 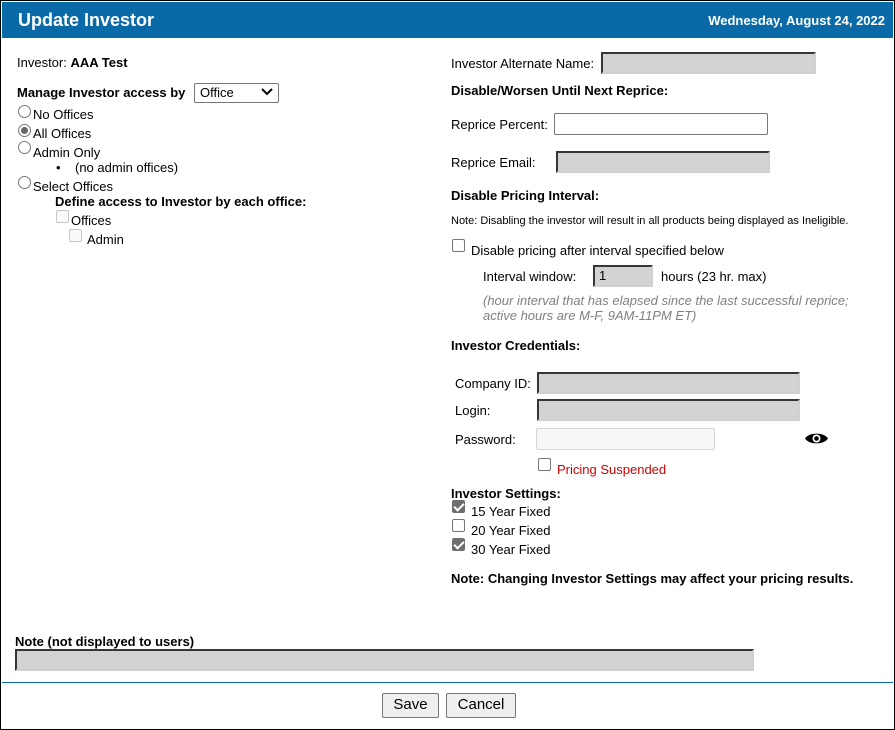 What do you see at coordinates (499, 124) in the screenshot?
I see `reprice-percent-label: Reprice Percent:` at bounding box center [499, 124].